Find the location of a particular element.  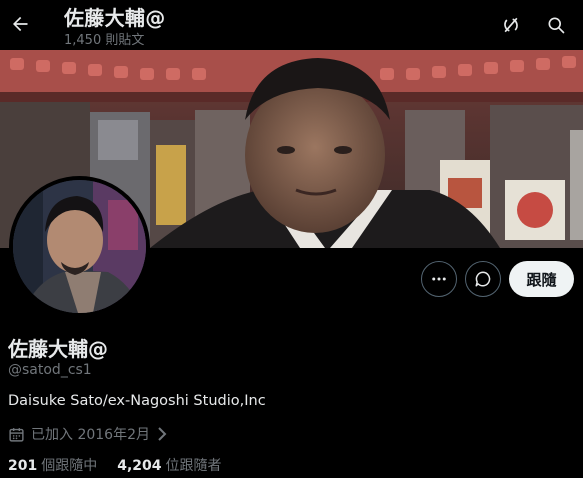

header-title: 佐藤大輔@ is located at coordinates (115, 18).